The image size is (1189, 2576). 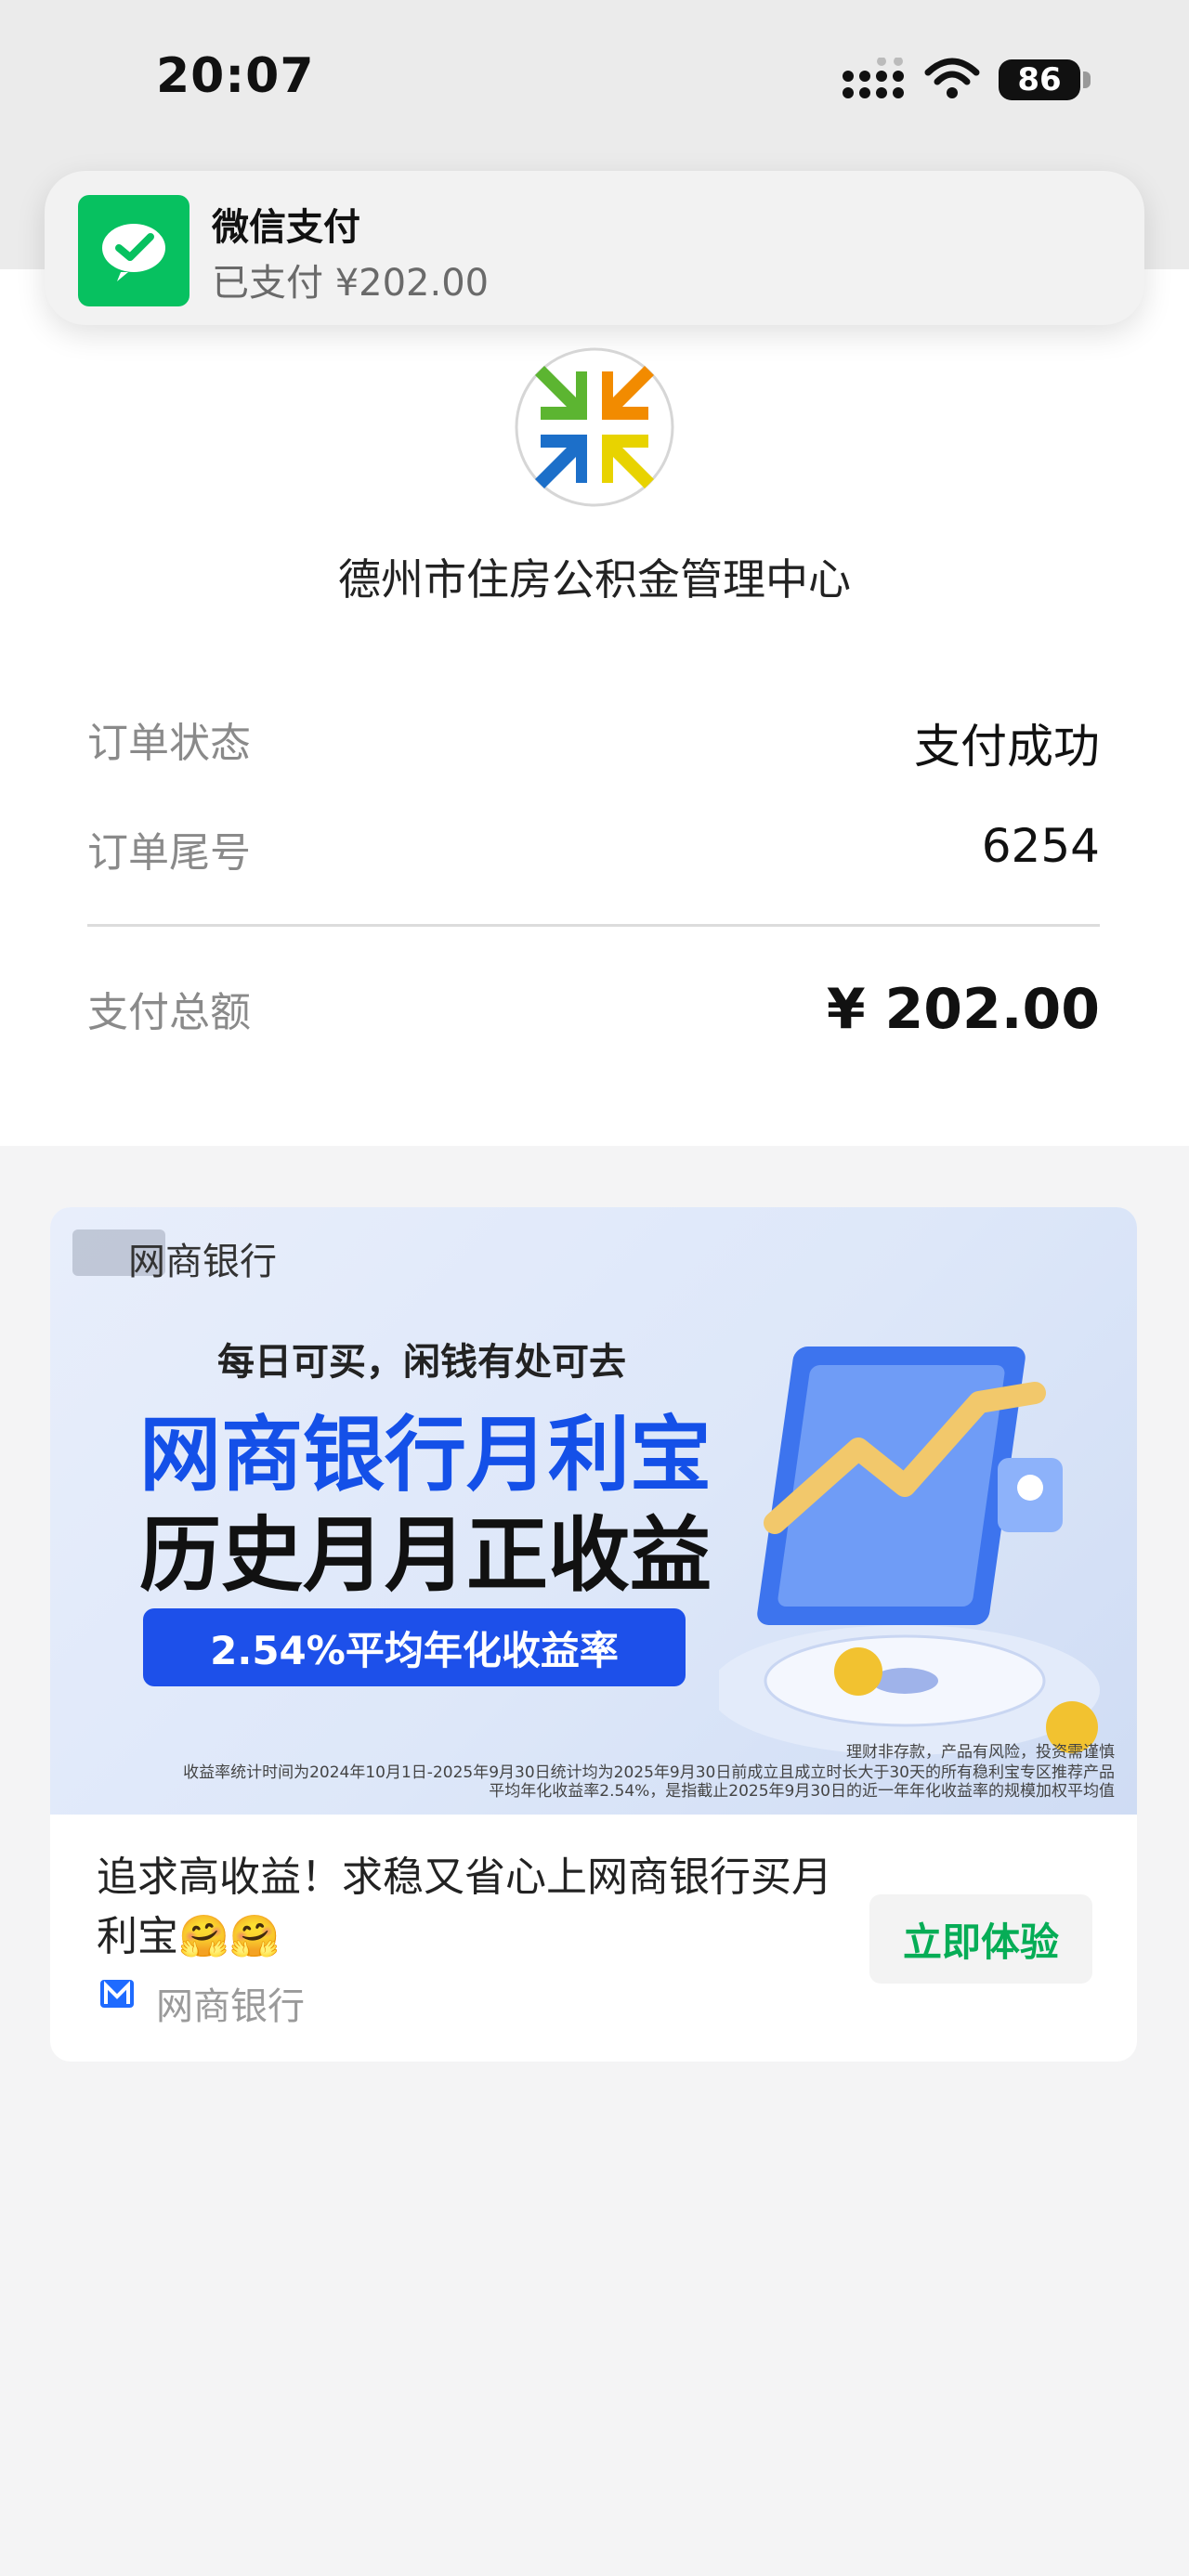 I want to click on merchant-name: 德州市住房公积金管理中心, so click(x=594, y=579).